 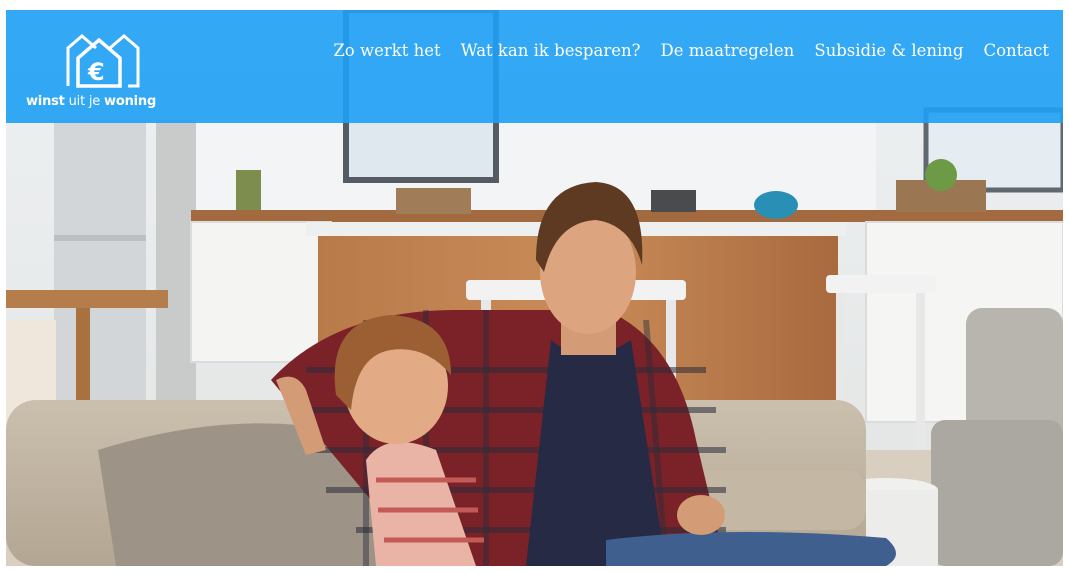 I want to click on site-logo: € winst uit je woning, so click(x=94, y=73).